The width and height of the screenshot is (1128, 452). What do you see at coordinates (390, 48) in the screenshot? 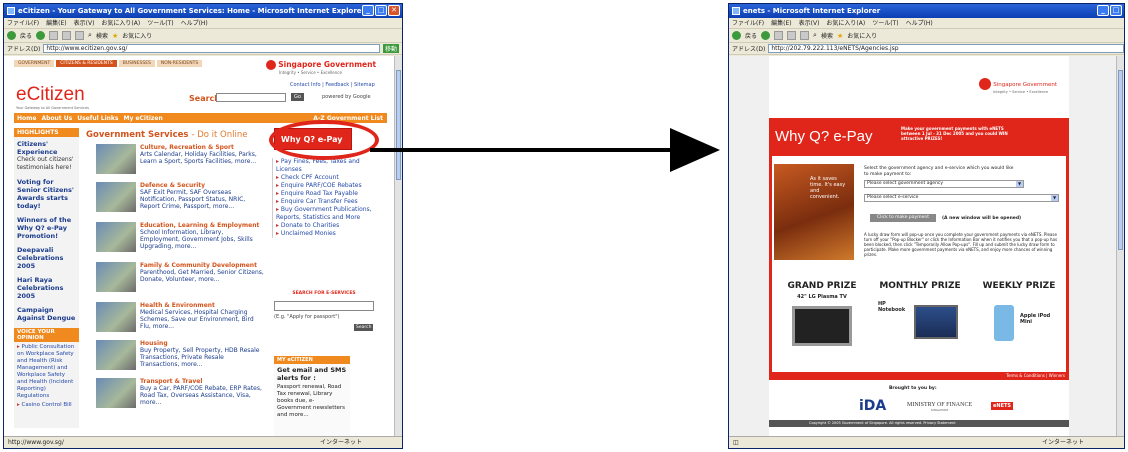
I see `go-button: 移動` at bounding box center [390, 48].